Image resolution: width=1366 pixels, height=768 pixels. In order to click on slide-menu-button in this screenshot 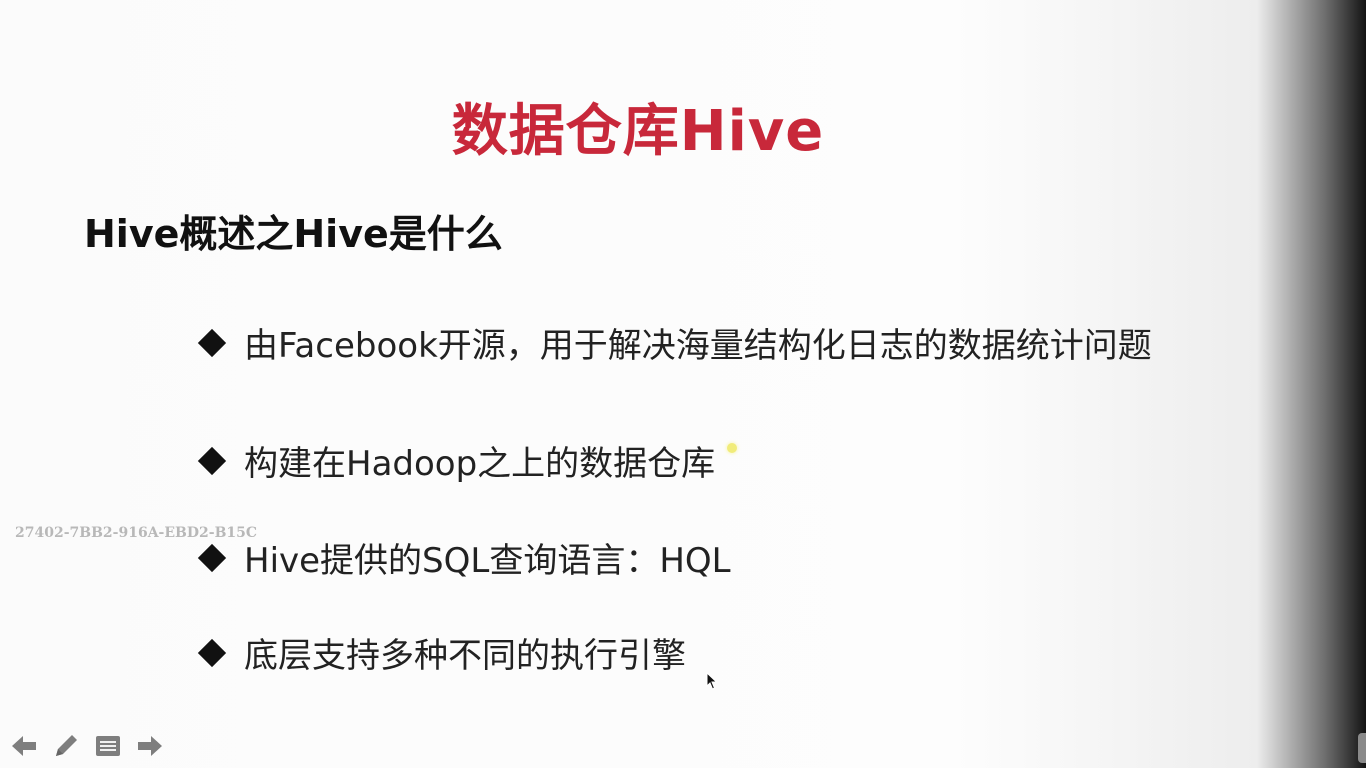, I will do `click(108, 746)`.